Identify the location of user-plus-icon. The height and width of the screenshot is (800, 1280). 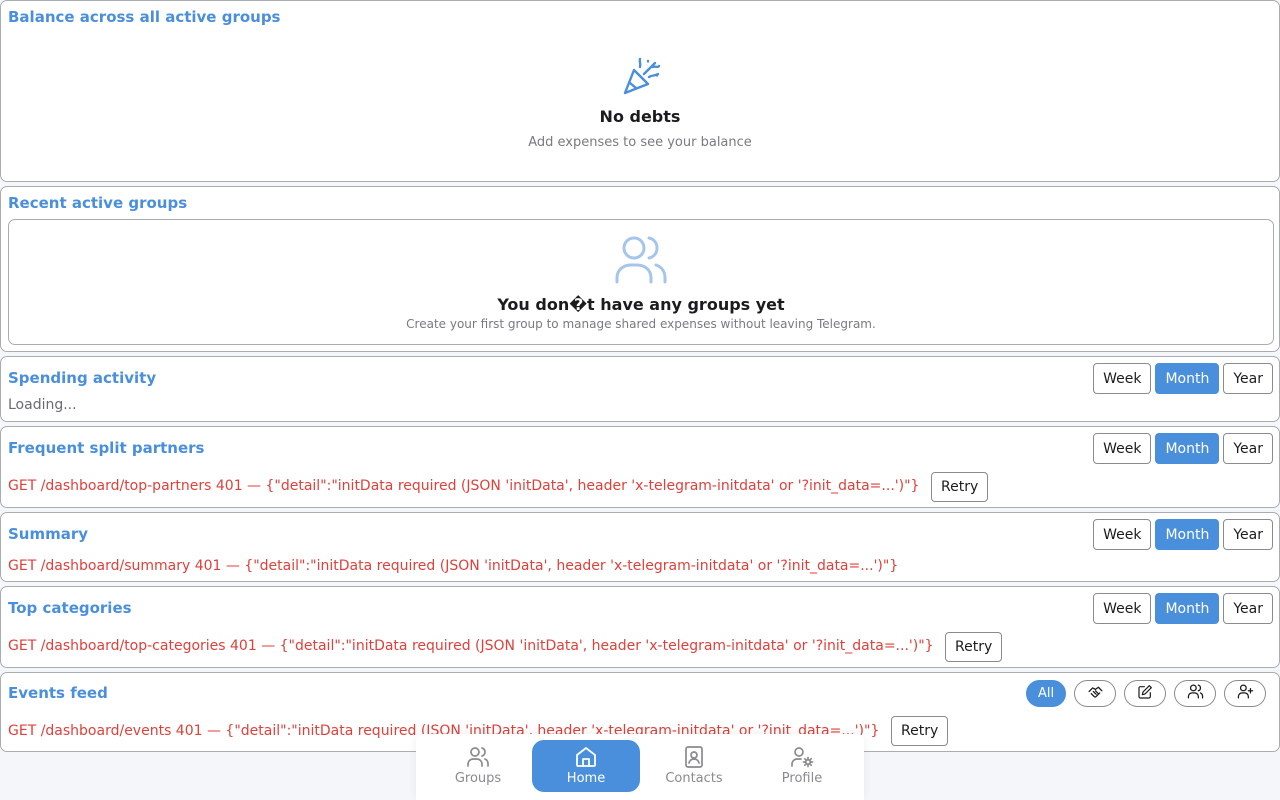
(1245, 693).